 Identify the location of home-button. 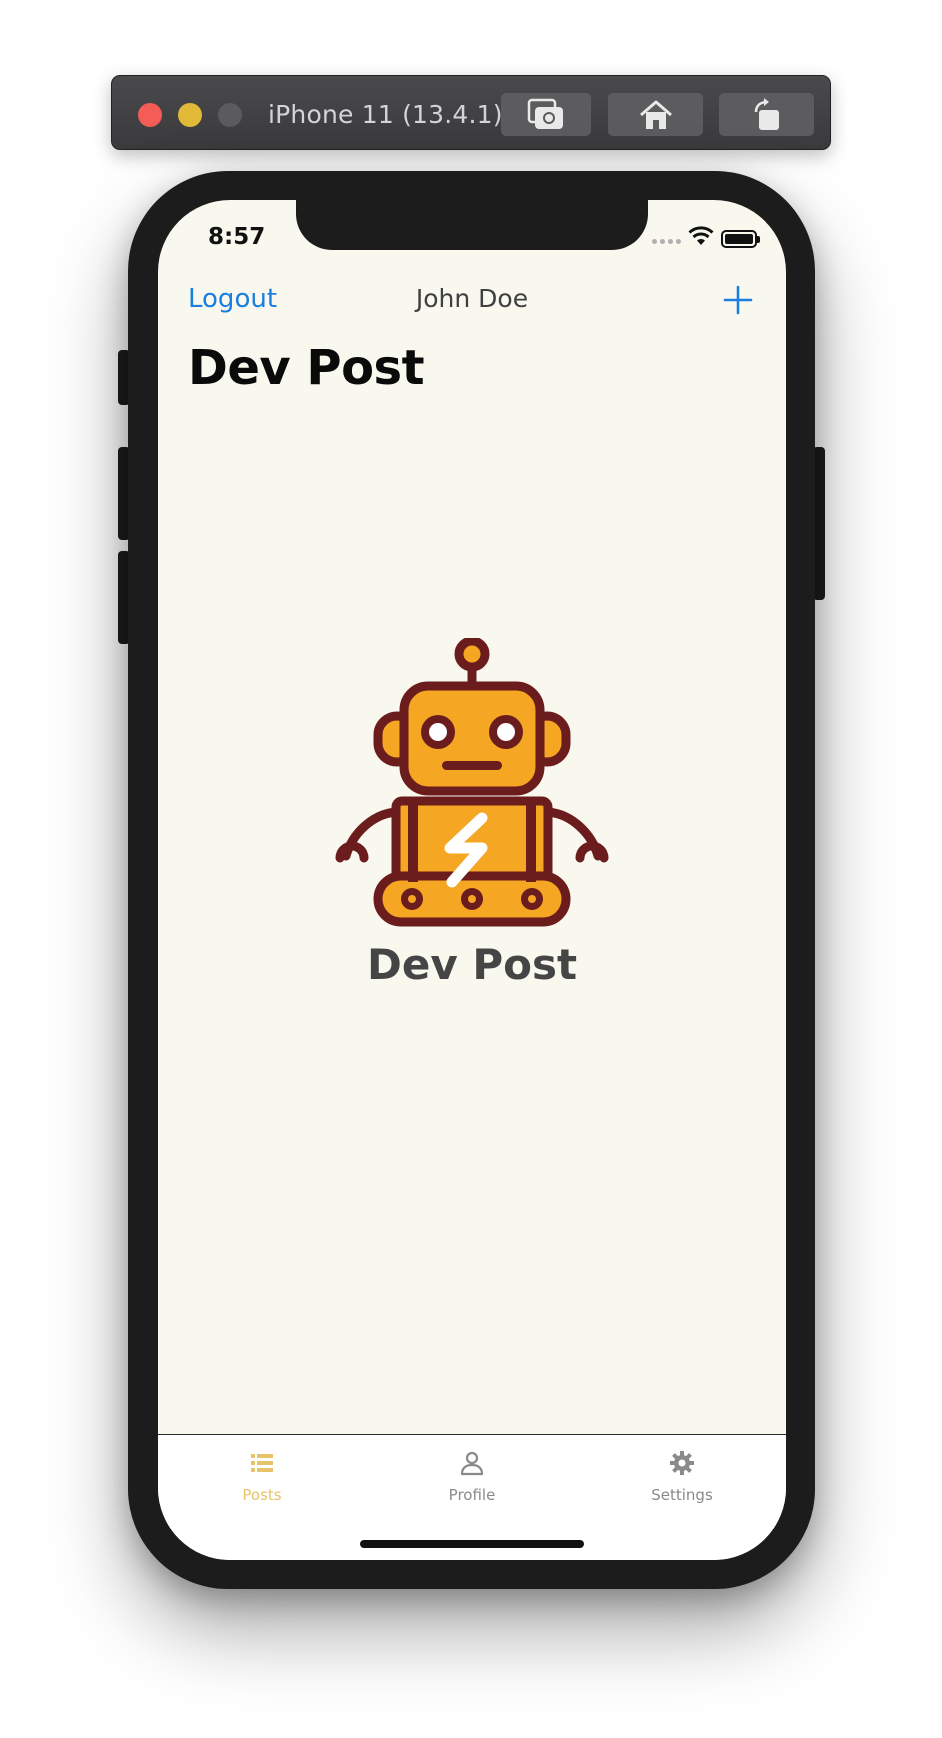
(655, 114).